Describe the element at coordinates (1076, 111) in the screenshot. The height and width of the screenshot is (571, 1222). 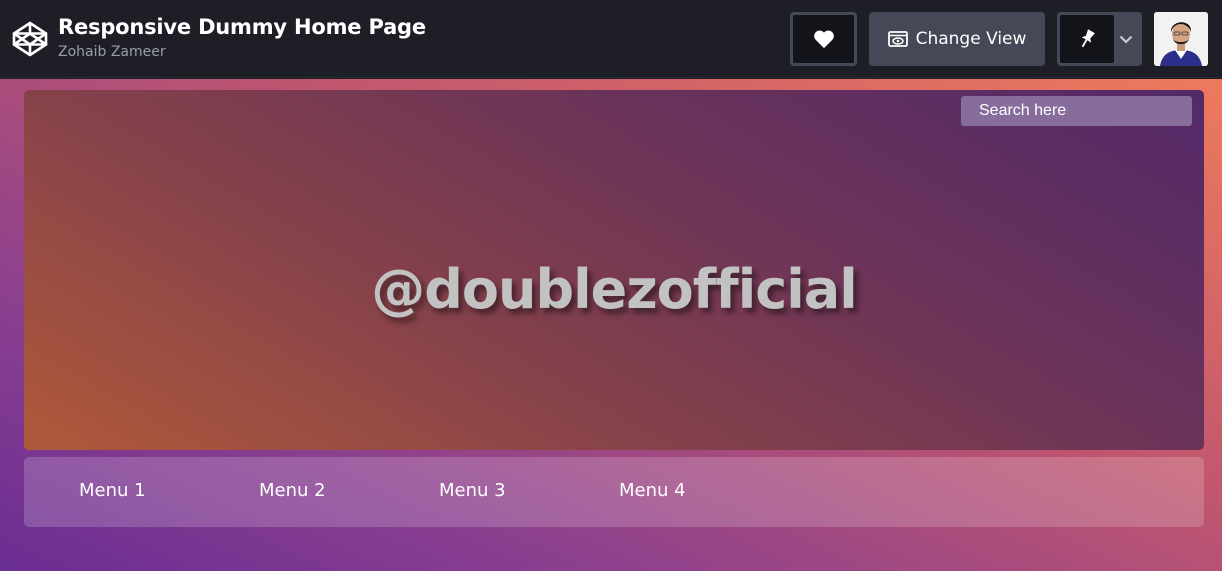
I see `search-input` at that location.